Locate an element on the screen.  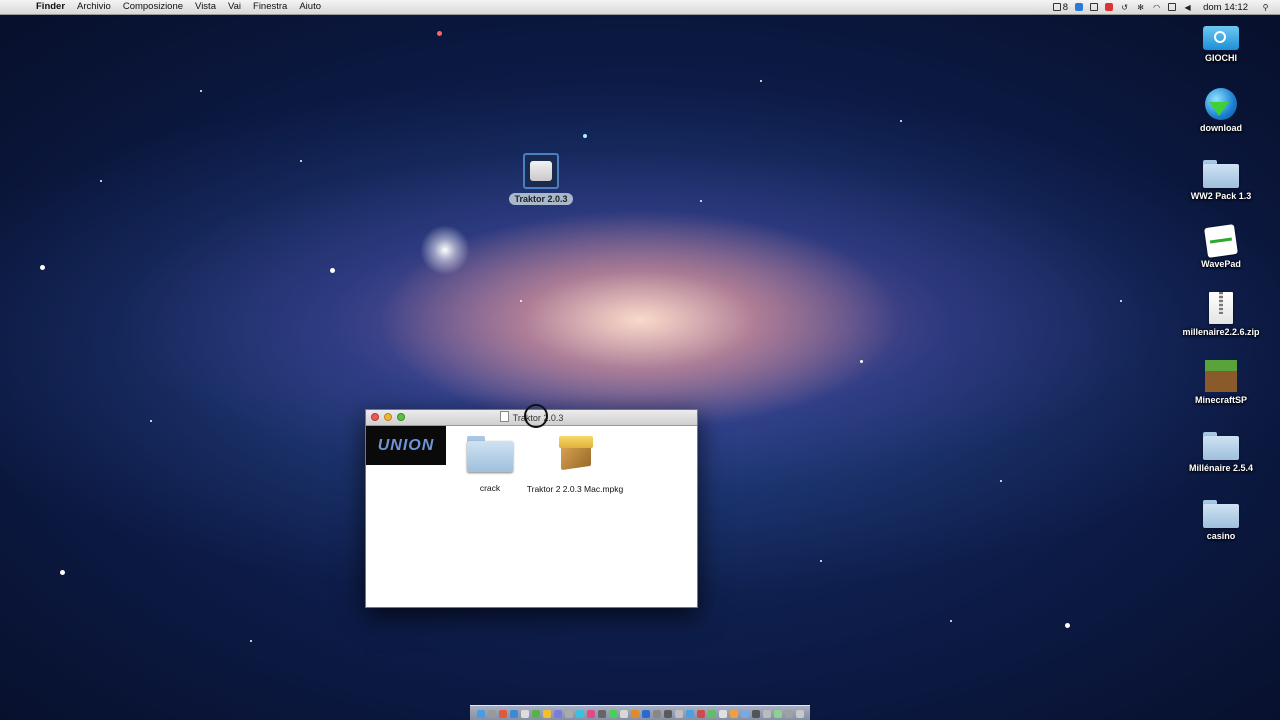
status-menus: 8 ↺ ✻ ◠ ◀ dom 14:12 ⚲ is located at coordinates (1161, 7).